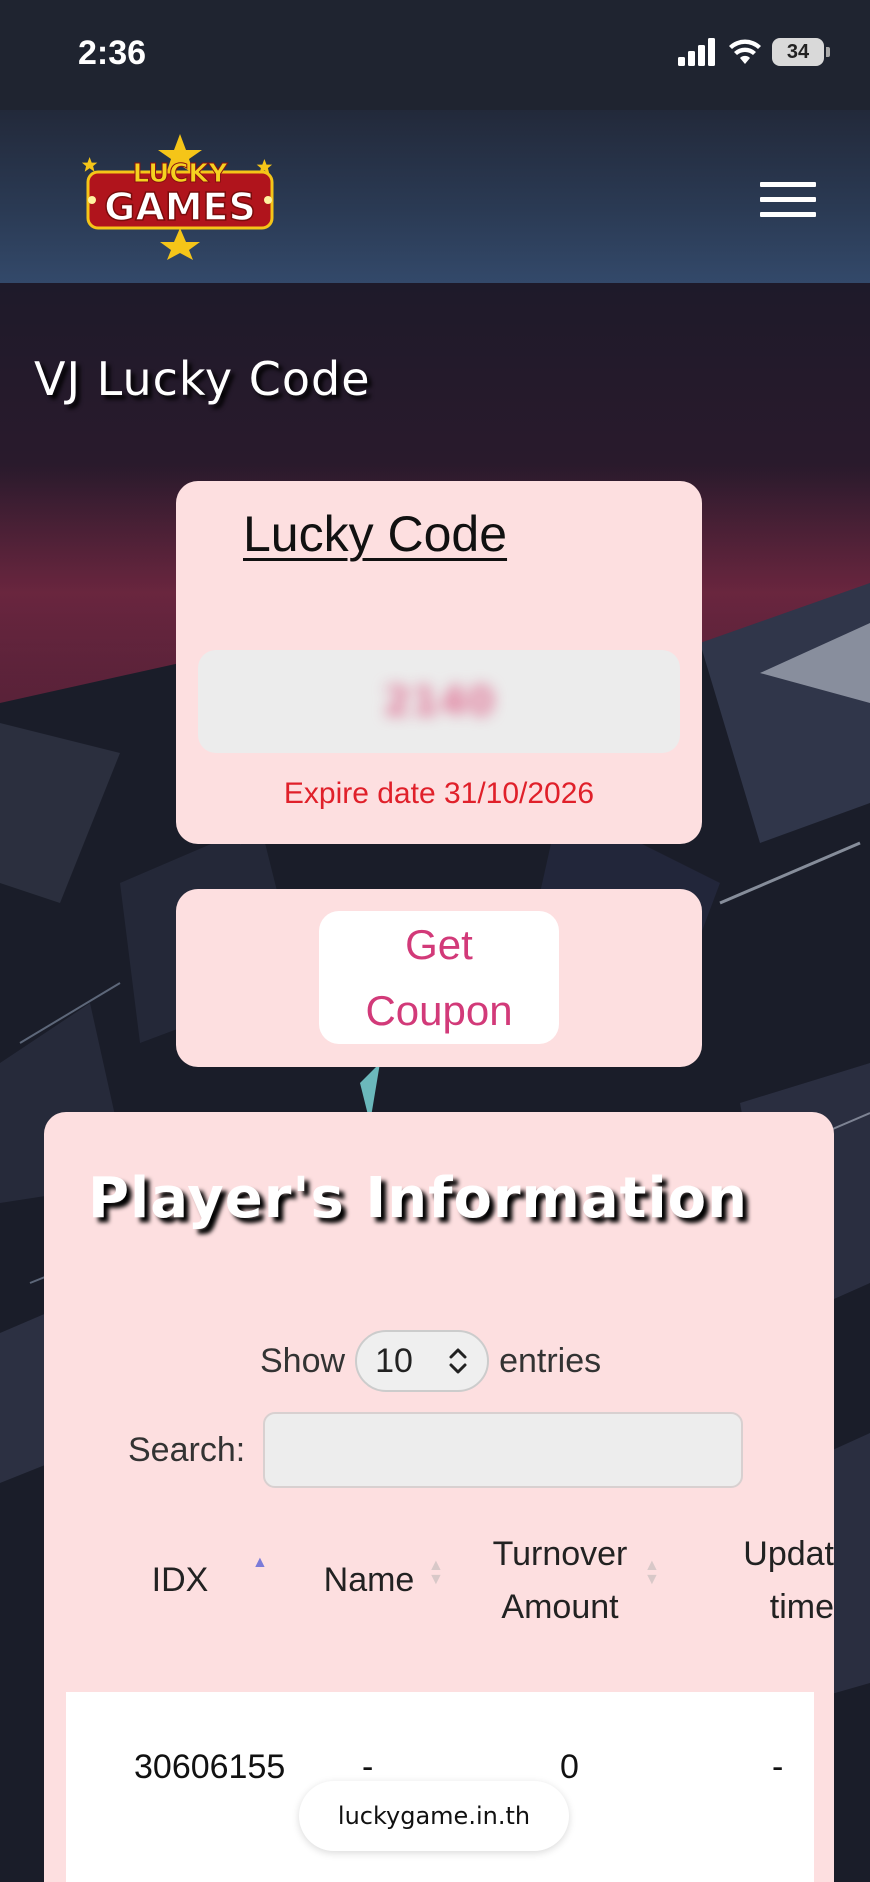 The image size is (870, 1882). I want to click on coupon-card: Get Coupon, so click(439, 978).